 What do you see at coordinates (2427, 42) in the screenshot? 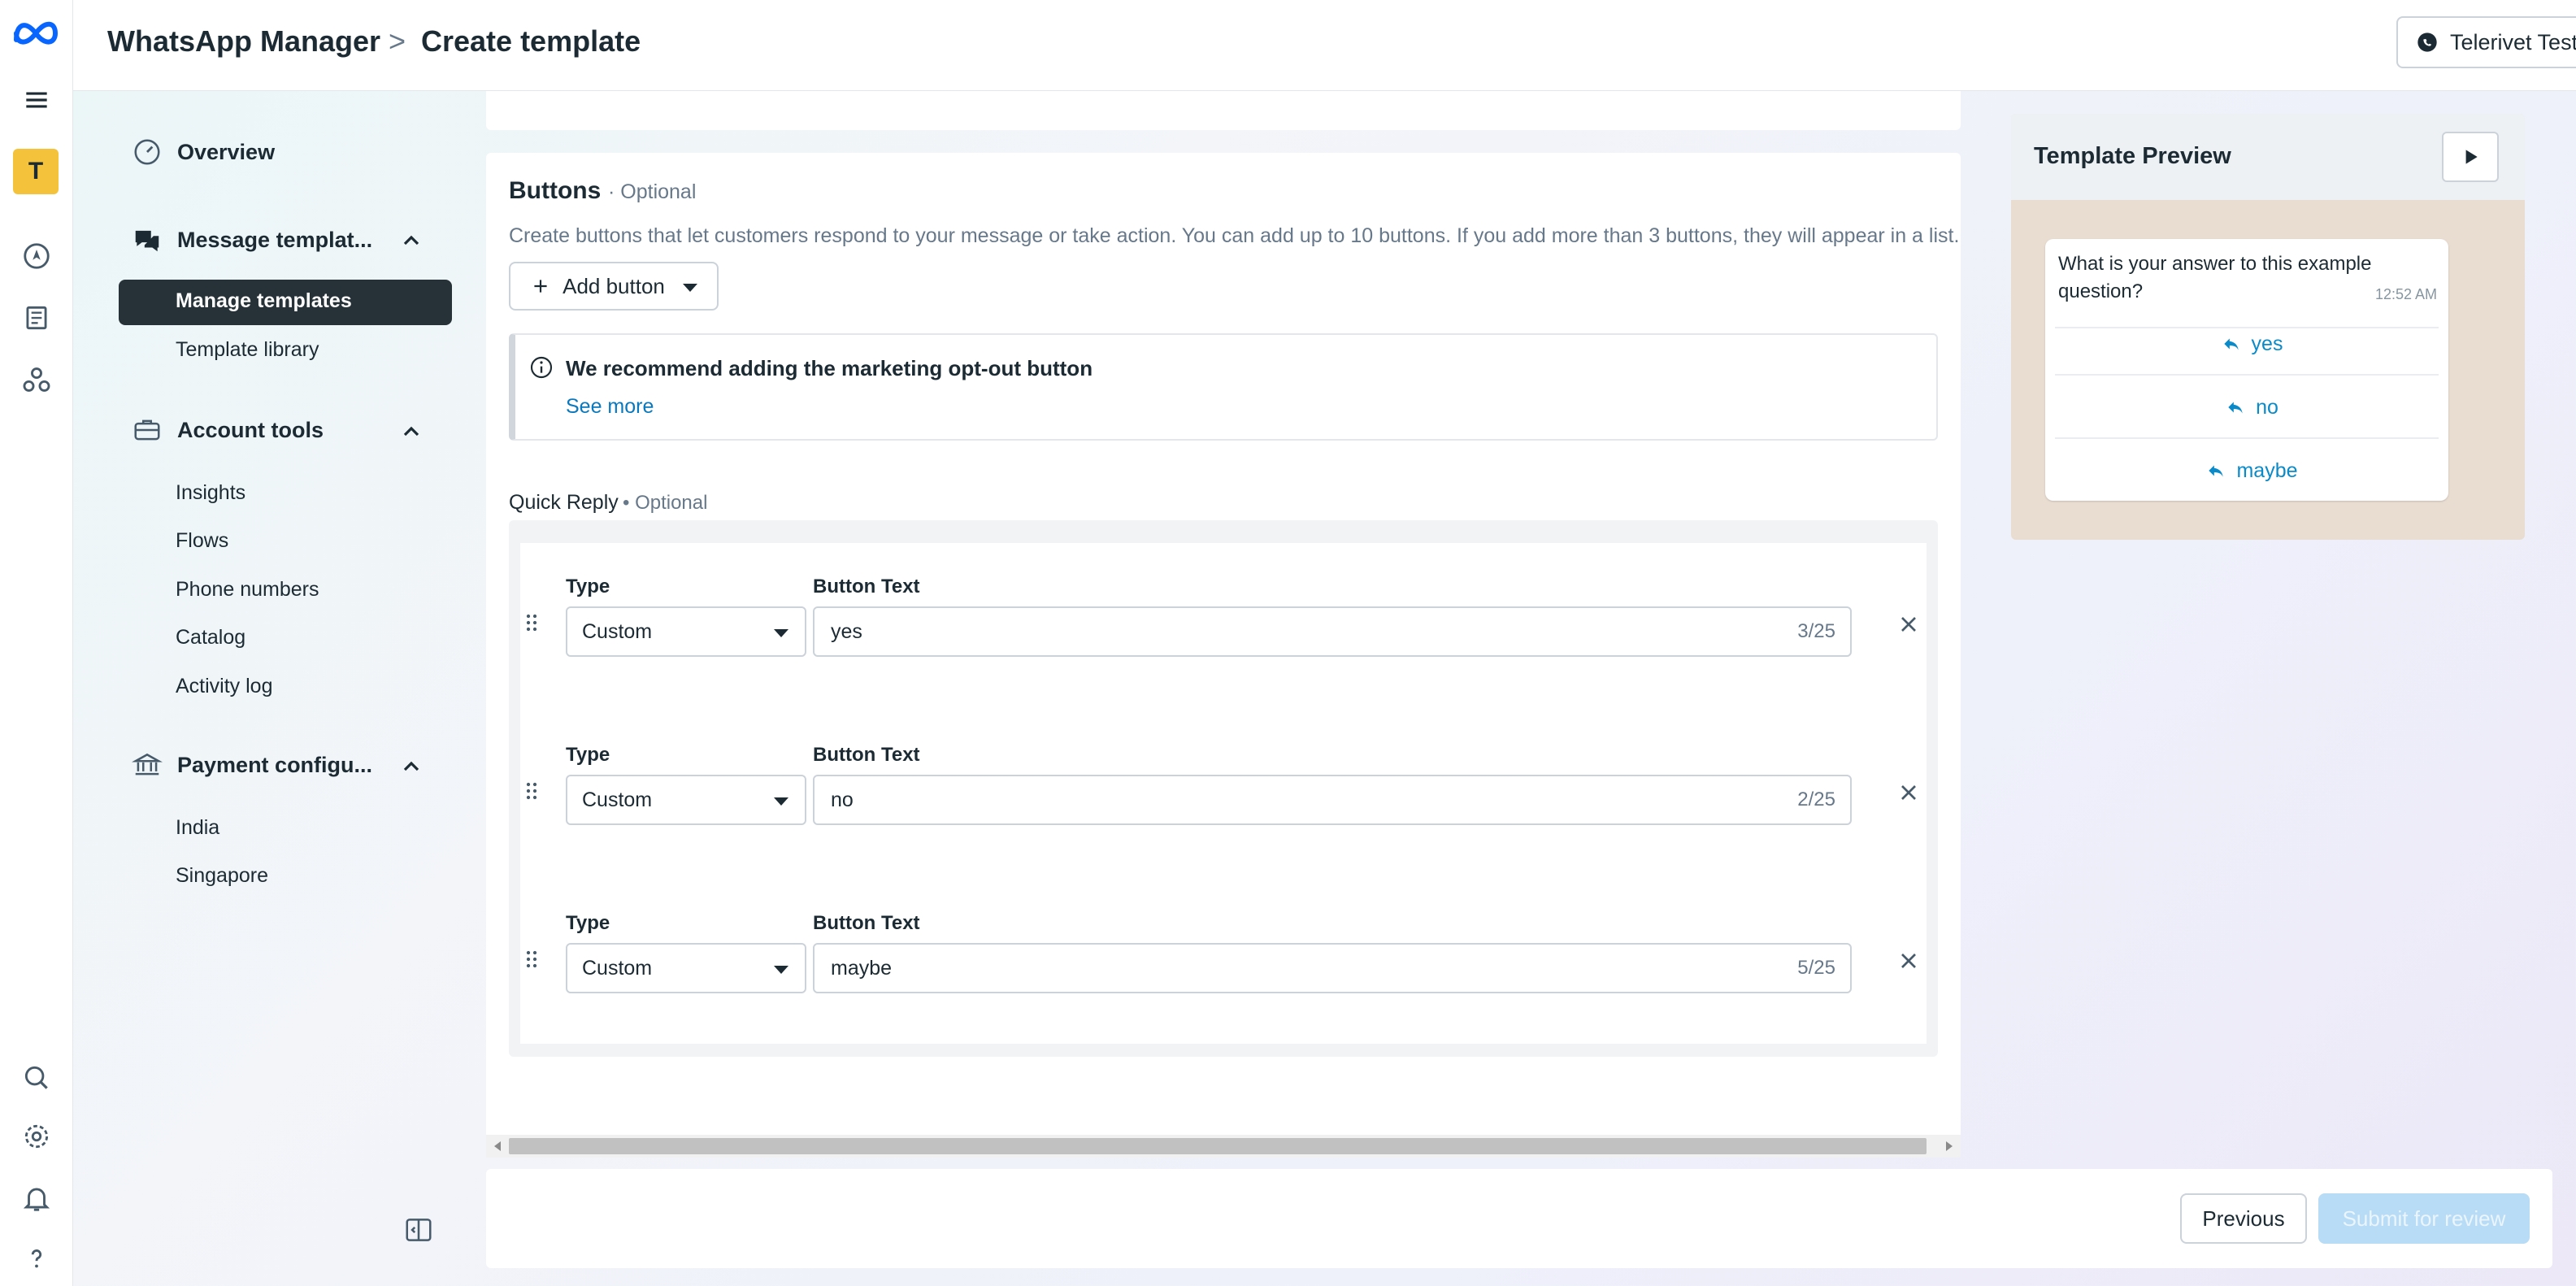
I see `whatsapp-icon` at bounding box center [2427, 42].